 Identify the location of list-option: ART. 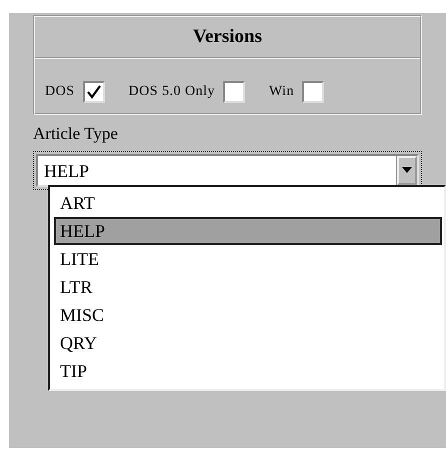
(249, 203).